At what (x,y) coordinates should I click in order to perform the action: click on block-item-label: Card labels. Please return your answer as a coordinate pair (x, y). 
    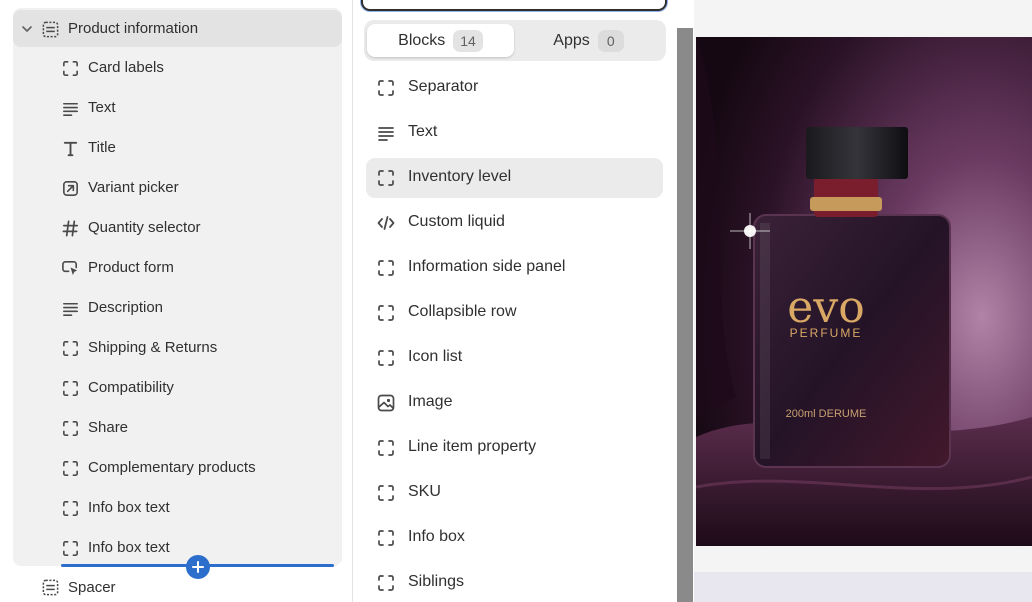
    Looking at the image, I should click on (126, 67).